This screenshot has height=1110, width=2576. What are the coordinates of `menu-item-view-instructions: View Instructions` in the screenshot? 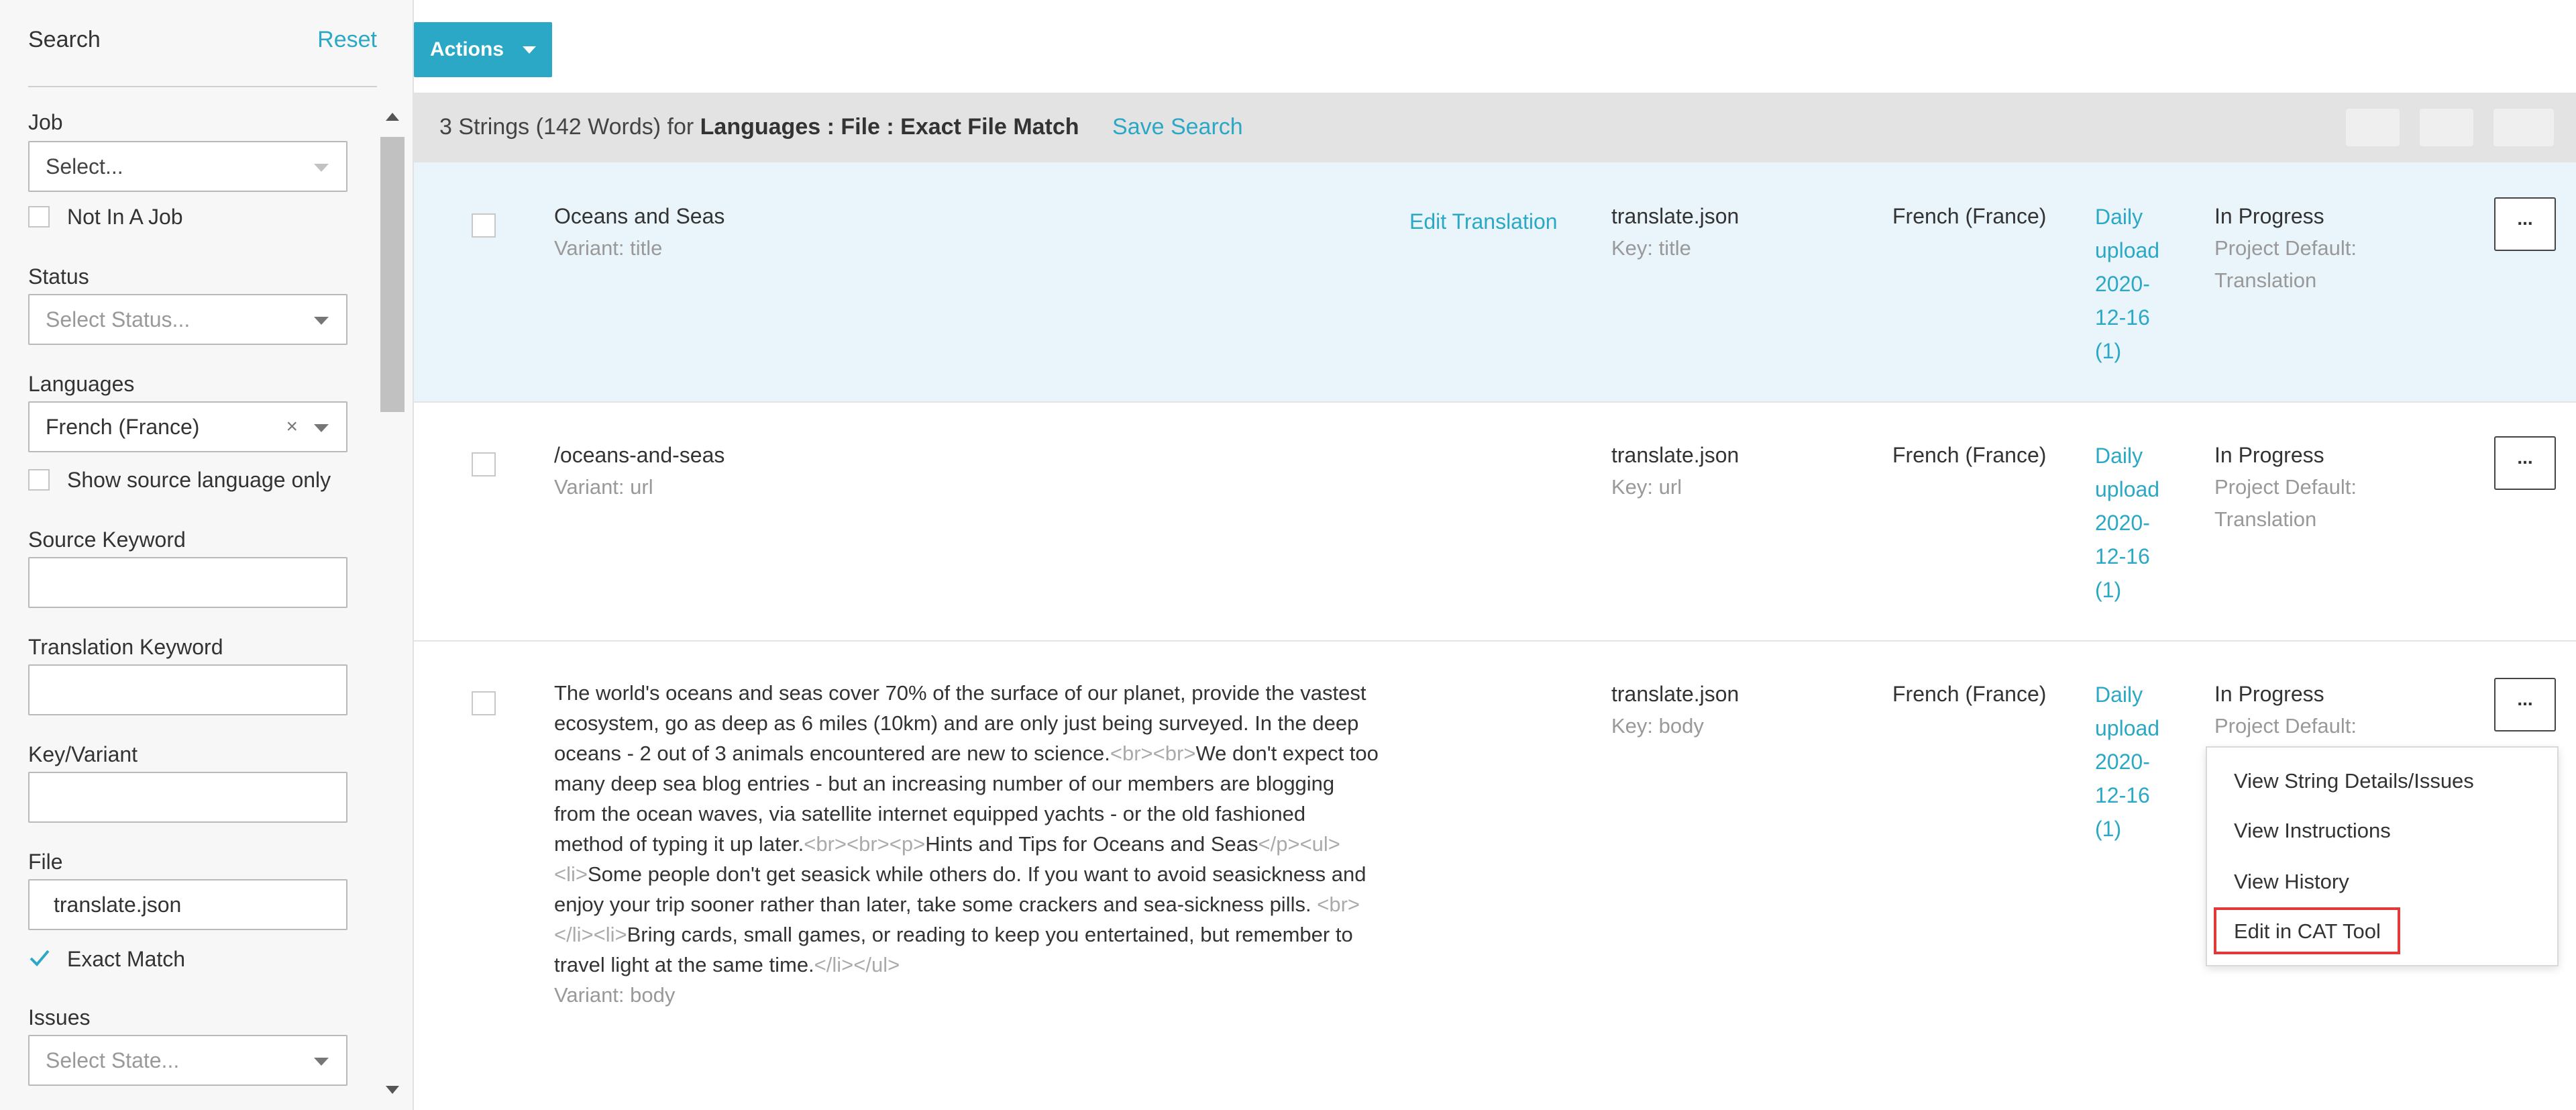 It's located at (2312, 831).